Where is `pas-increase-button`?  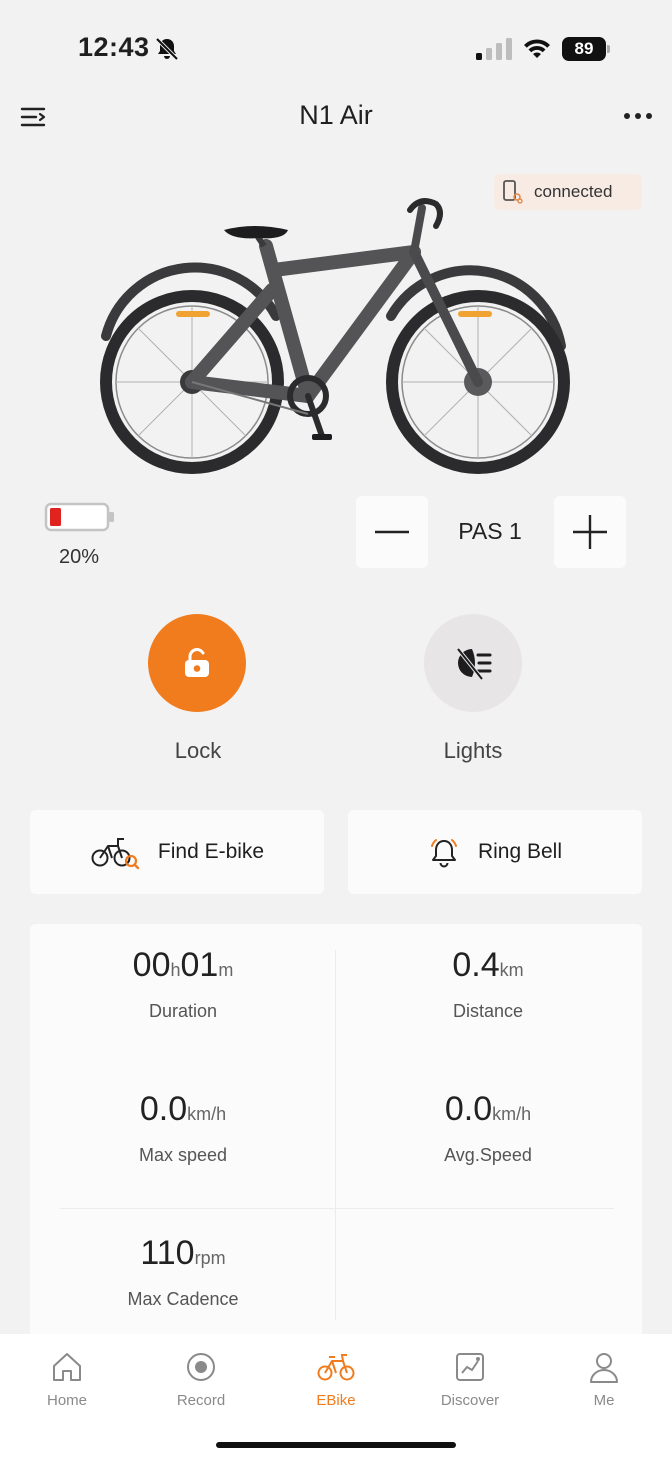 pas-increase-button is located at coordinates (590, 532).